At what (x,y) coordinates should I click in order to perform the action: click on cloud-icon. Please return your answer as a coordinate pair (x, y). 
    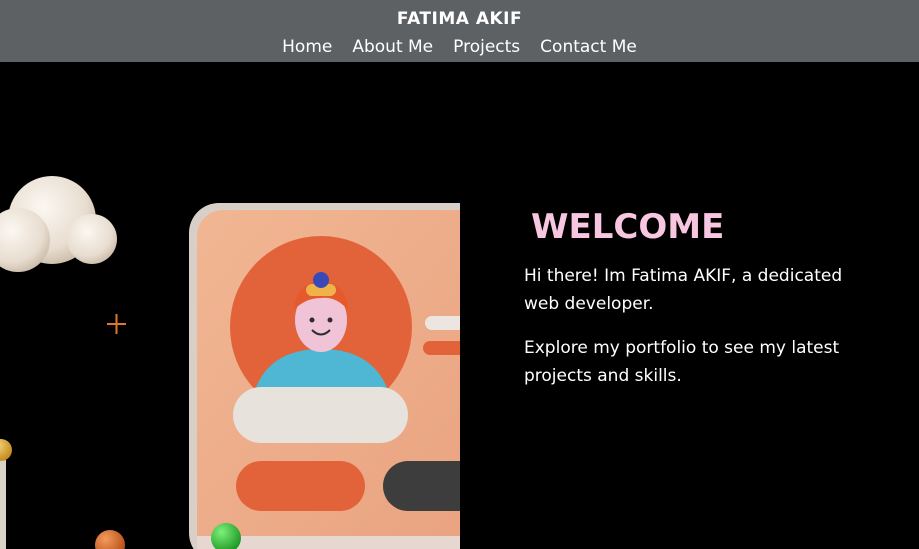
    Looking at the image, I should click on (58, 224).